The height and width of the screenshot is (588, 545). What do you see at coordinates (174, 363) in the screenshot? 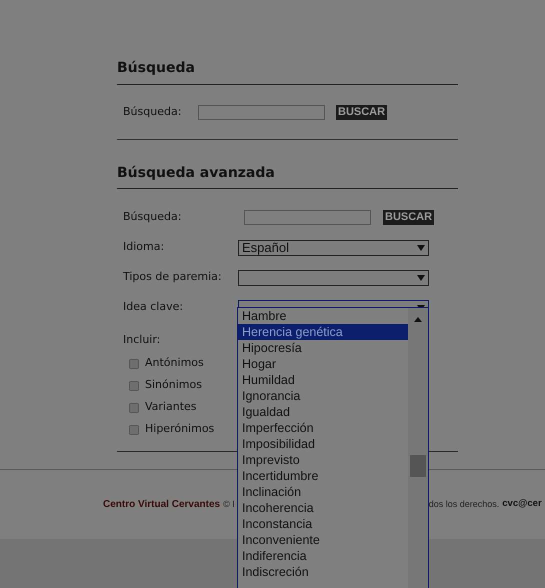
I see `checkbox-label: Antónimos` at bounding box center [174, 363].